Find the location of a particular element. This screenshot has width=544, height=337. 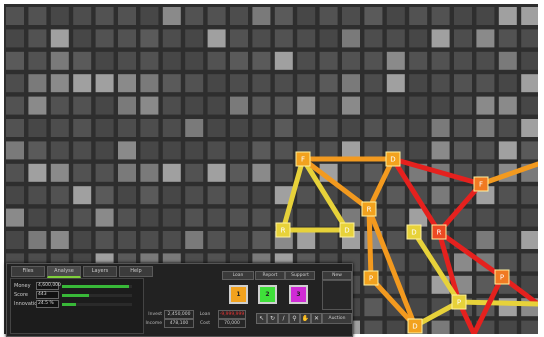

tab-help: Help is located at coordinates (136, 271).